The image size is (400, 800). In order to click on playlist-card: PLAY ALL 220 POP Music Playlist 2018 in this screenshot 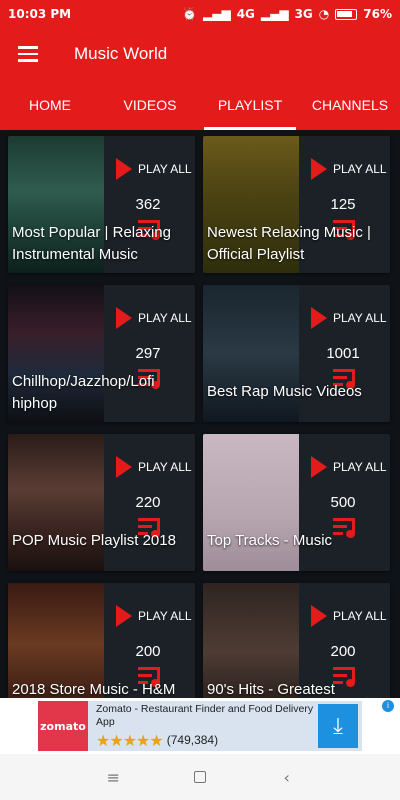, I will do `click(101, 502)`.